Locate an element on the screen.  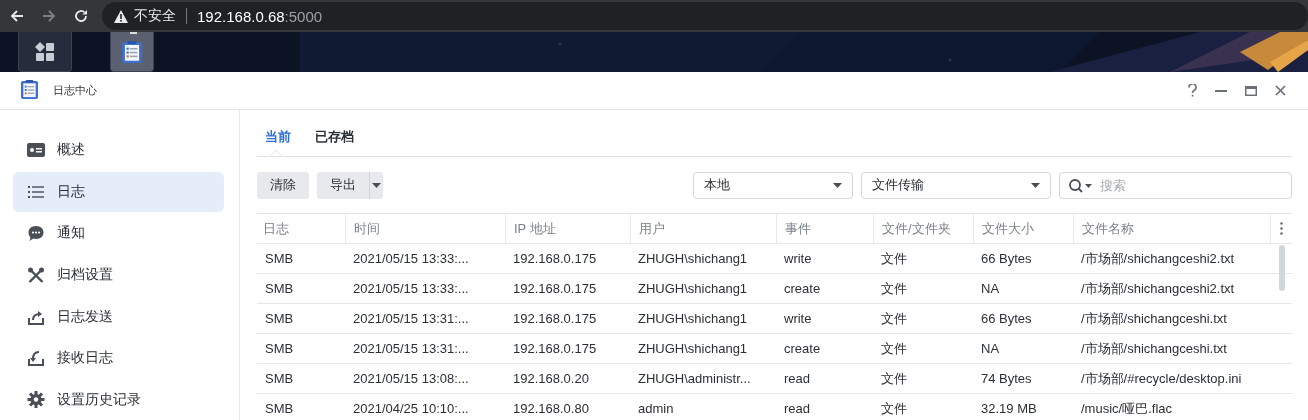
forward-icon is located at coordinates (49, 16).